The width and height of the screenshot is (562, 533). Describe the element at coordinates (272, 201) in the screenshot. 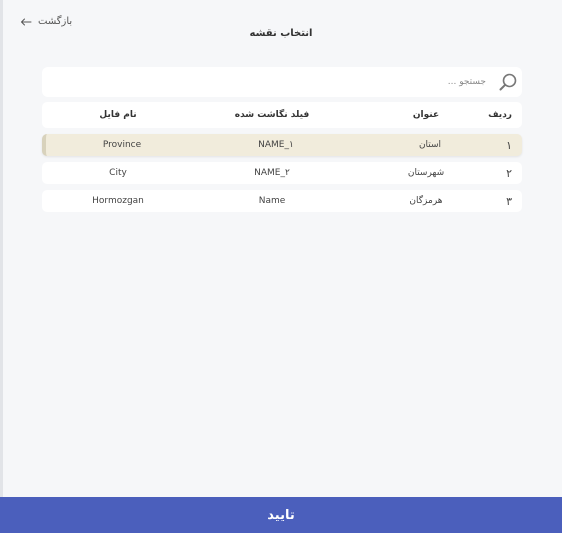

I see `row-mapped-field: Name` at that location.